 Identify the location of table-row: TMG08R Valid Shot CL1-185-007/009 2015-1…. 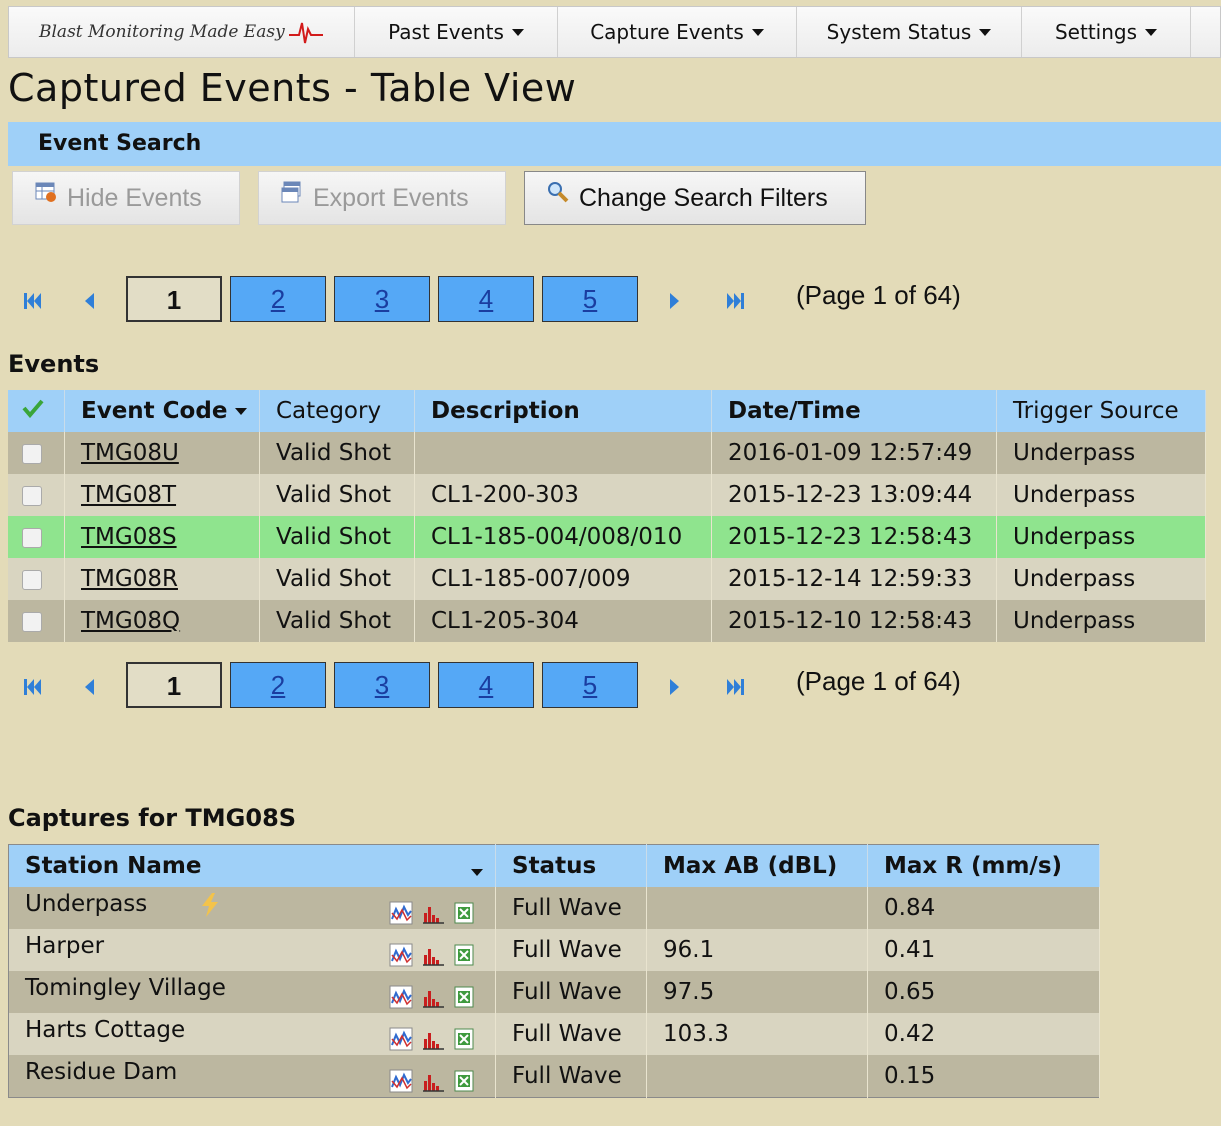
(607, 579).